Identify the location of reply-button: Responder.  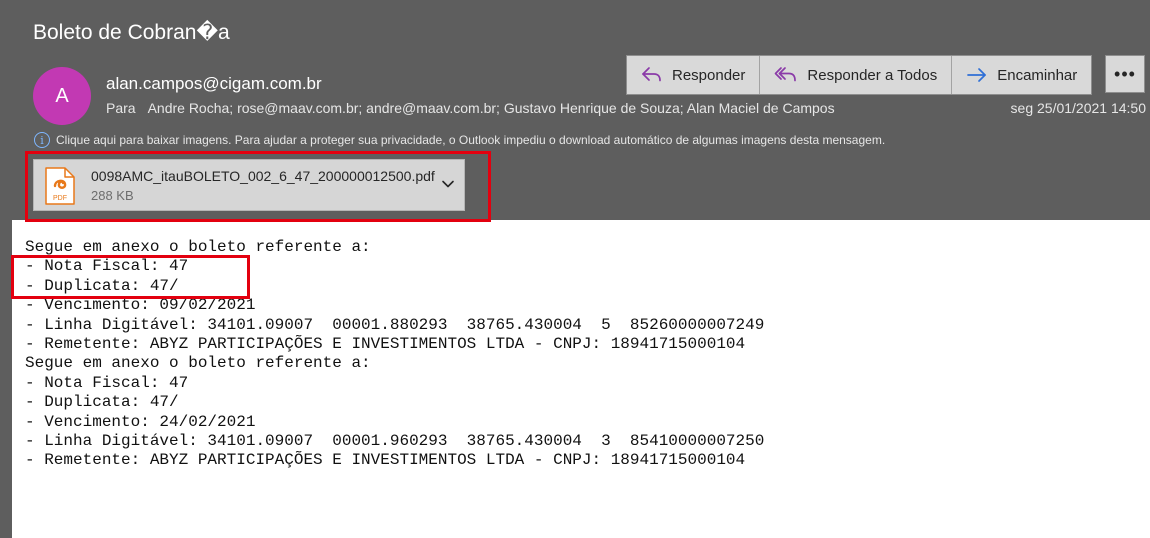
(694, 75).